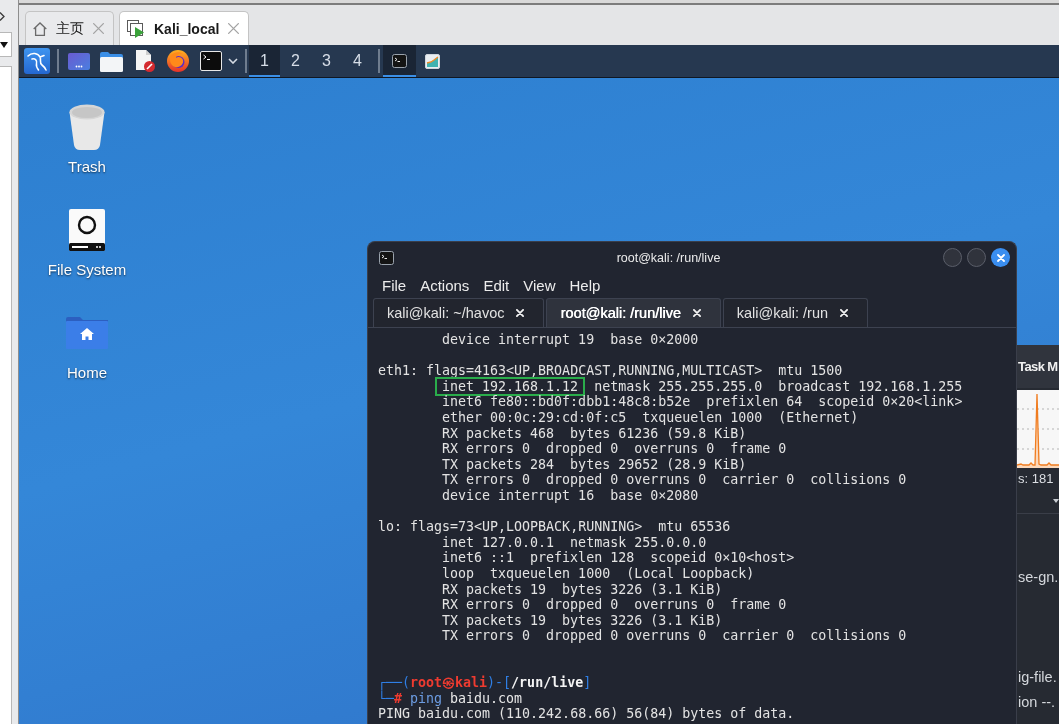 The height and width of the screenshot is (724, 1059). What do you see at coordinates (554, 527) in the screenshot?
I see `terminal-line: lo: flags=73<UP,LOOPBACK,RUNNING> mtu 65536` at bounding box center [554, 527].